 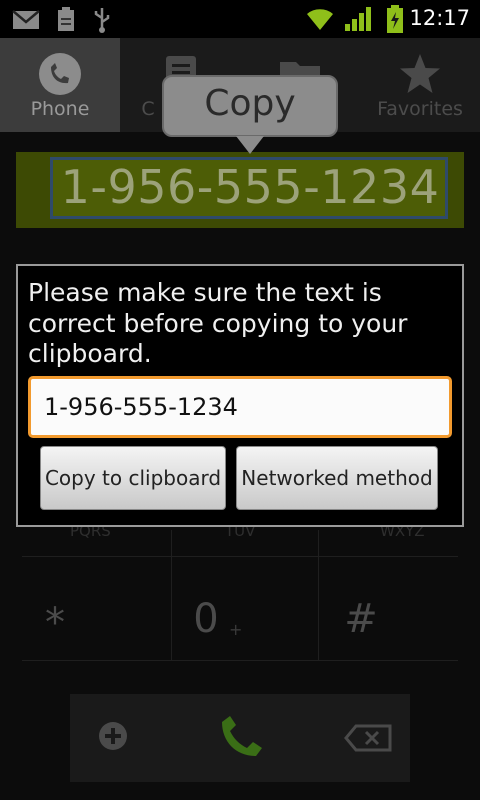 I want to click on copy-to-clipboard-button: Copy to clipboard, so click(x=133, y=478).